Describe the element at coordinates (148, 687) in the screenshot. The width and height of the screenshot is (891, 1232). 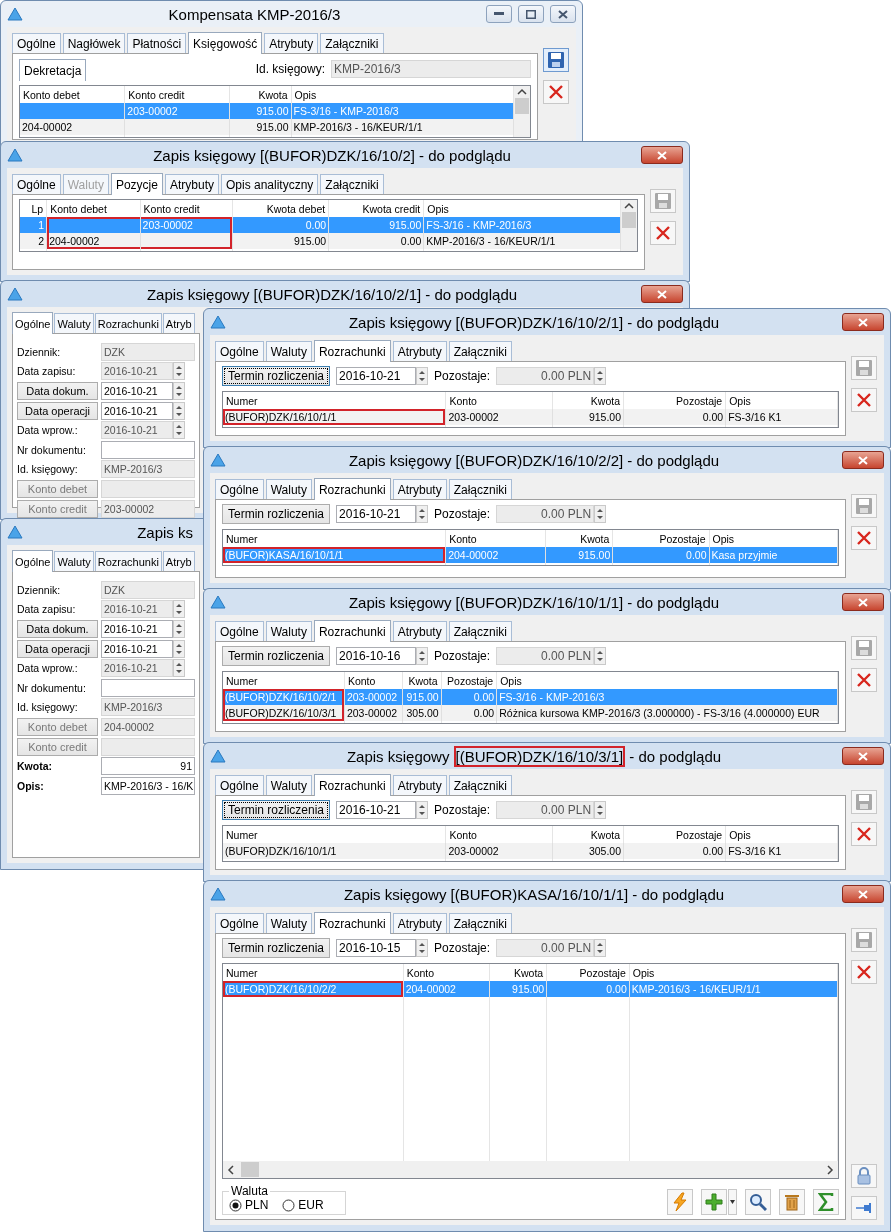
I see `input-field` at that location.